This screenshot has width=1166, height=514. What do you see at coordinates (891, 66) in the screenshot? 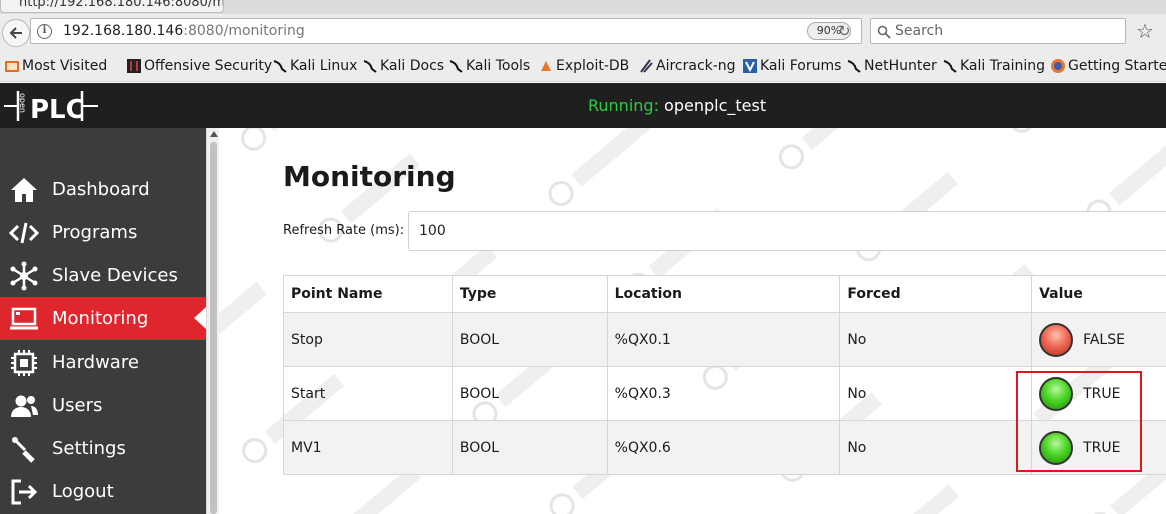
I see `bookmark-nethunter: NetHunter` at bounding box center [891, 66].